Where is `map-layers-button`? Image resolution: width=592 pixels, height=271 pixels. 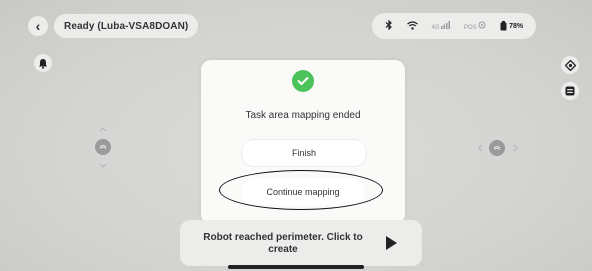 map-layers-button is located at coordinates (570, 91).